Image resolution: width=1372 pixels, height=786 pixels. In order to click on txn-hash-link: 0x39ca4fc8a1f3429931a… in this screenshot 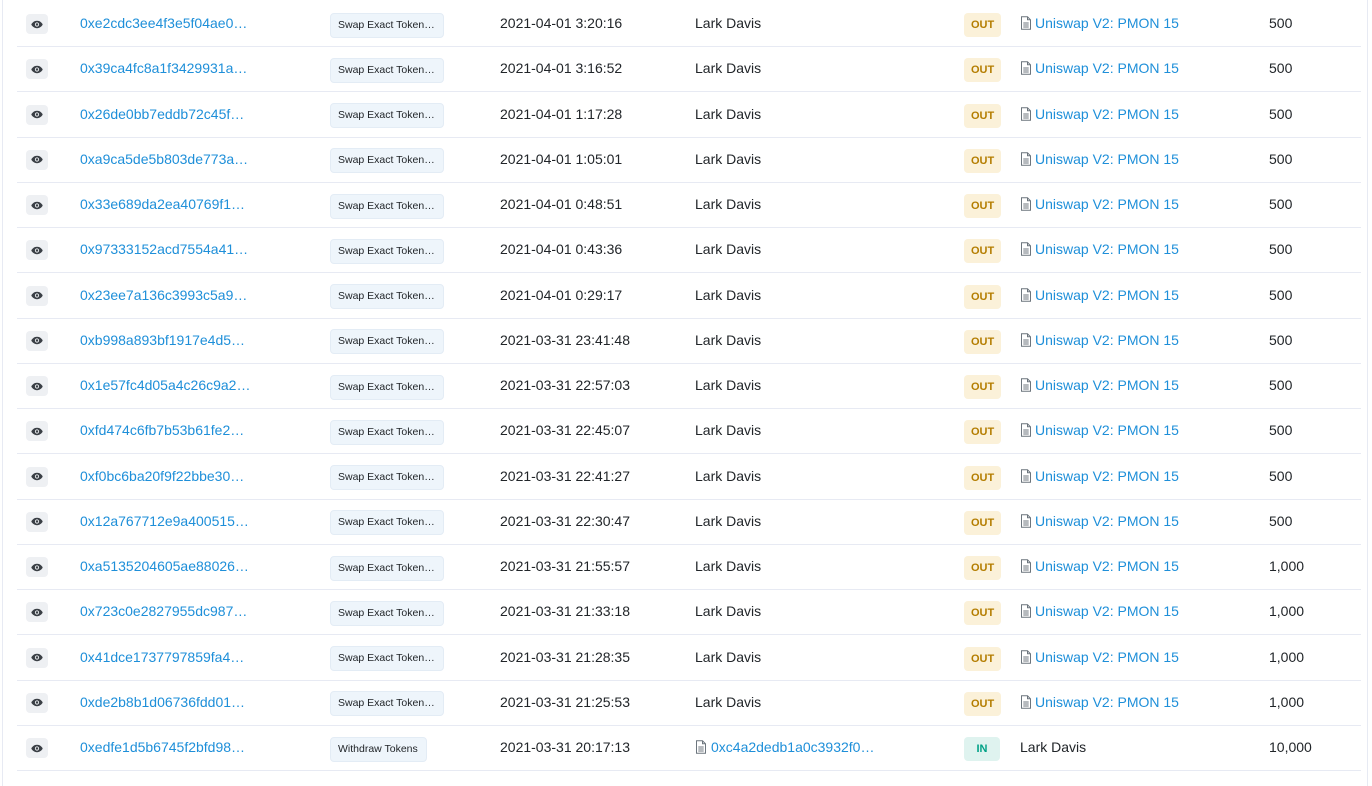, I will do `click(163, 68)`.